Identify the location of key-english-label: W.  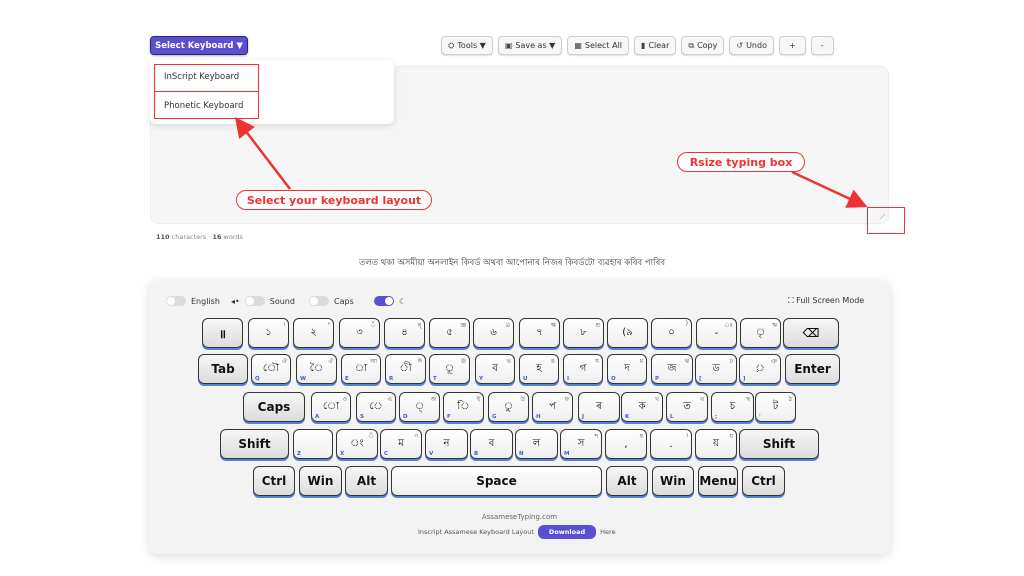
(303, 379).